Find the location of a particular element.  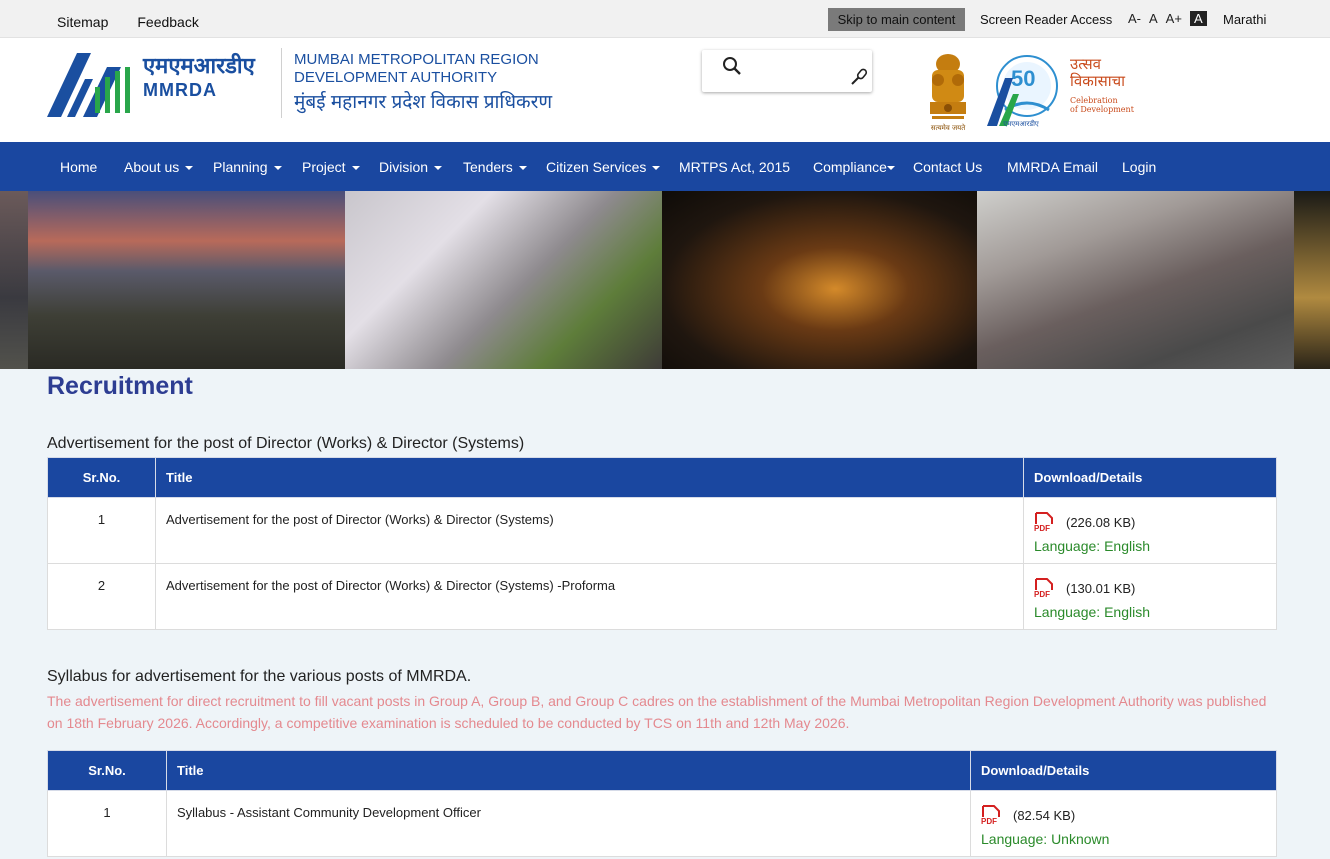

nav-division: Division is located at coordinates (411, 167).